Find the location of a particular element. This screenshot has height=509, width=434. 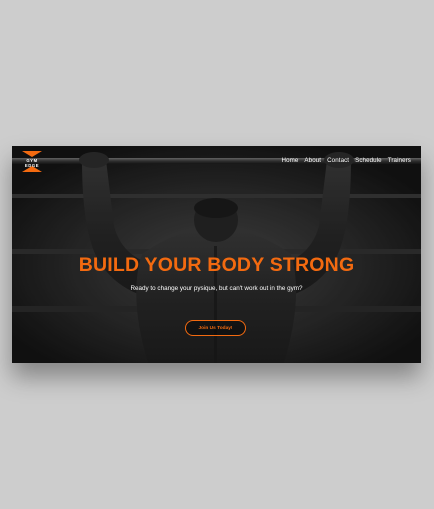

hero-title: BUILD YOUR BODY STRONG is located at coordinates (216, 265).